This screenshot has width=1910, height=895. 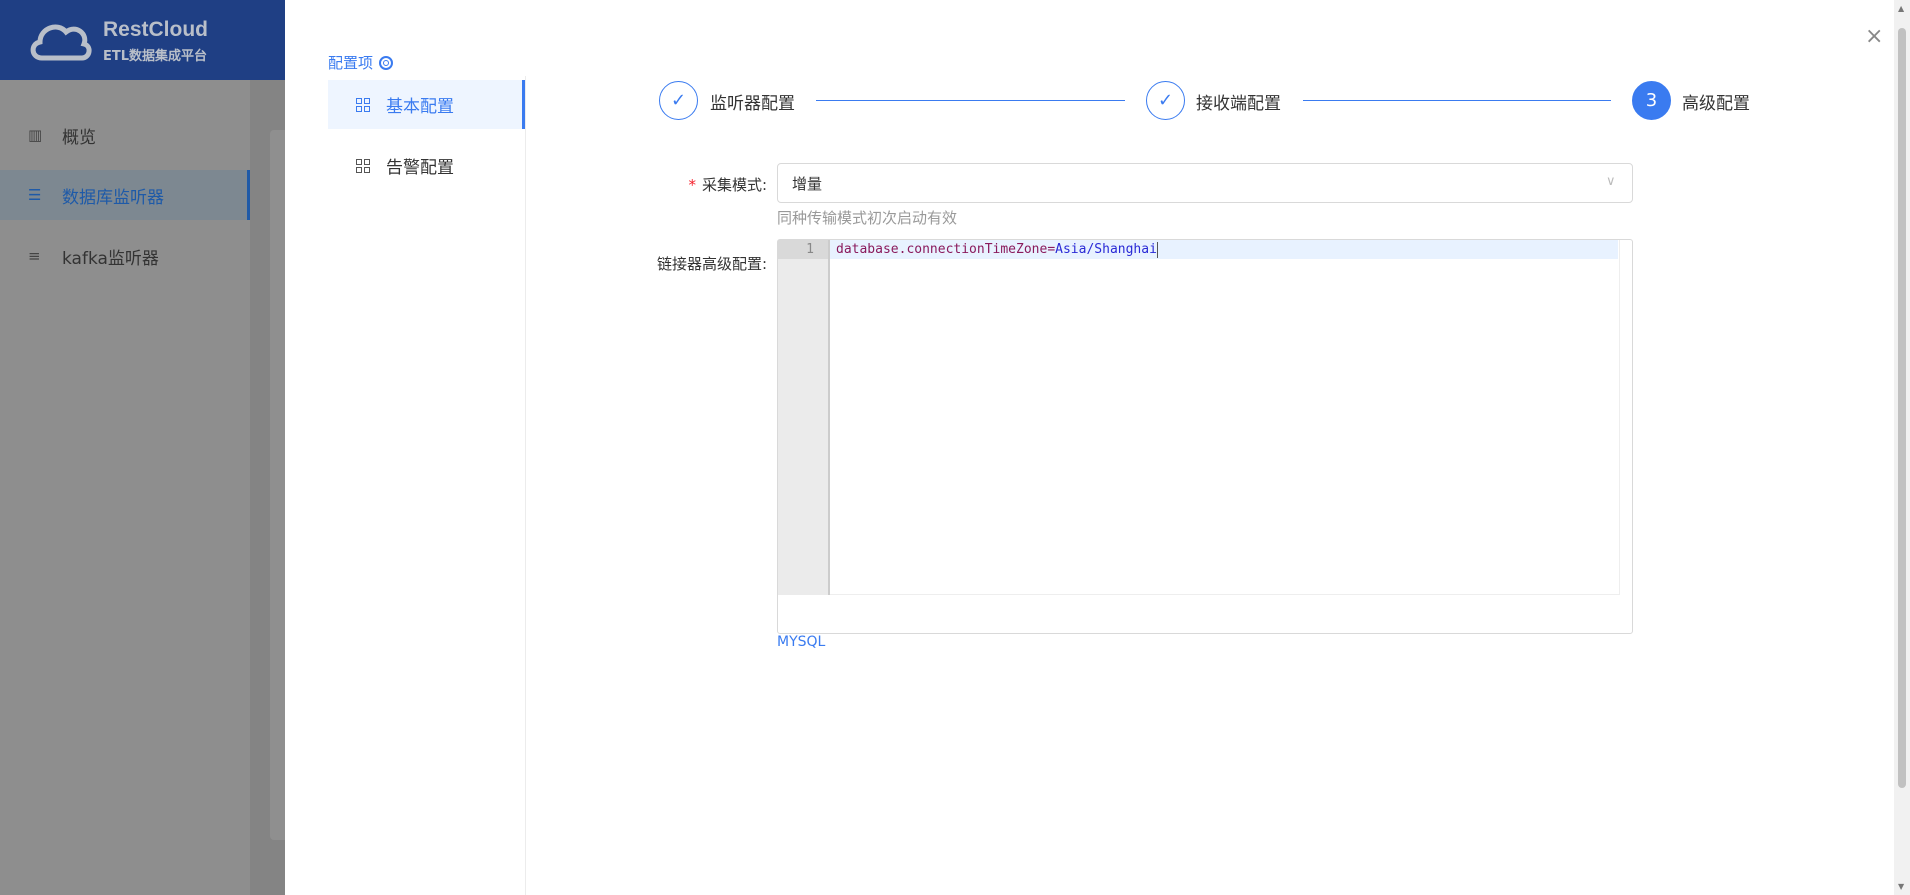 I want to click on cloud-logo-icon, so click(x=61, y=42).